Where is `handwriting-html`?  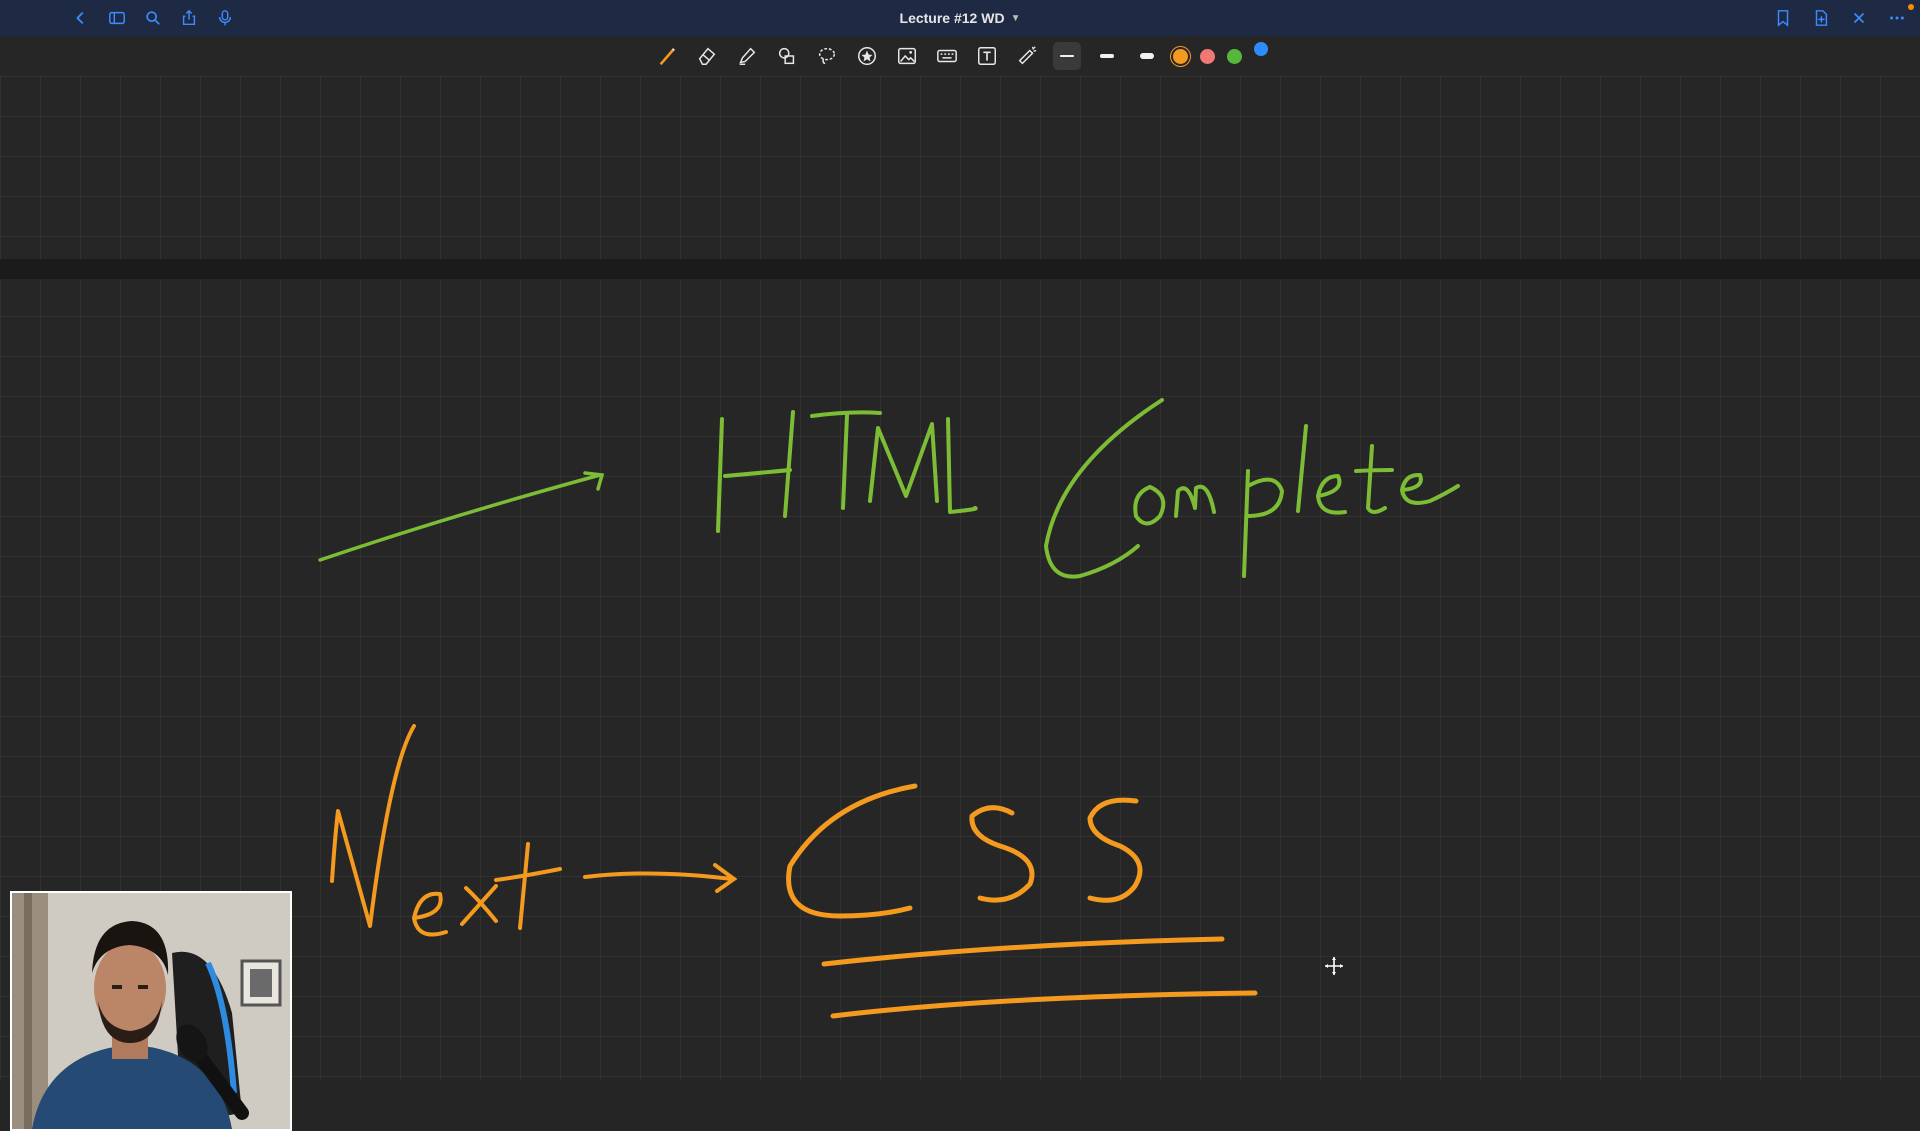
handwriting-html is located at coordinates (847, 471).